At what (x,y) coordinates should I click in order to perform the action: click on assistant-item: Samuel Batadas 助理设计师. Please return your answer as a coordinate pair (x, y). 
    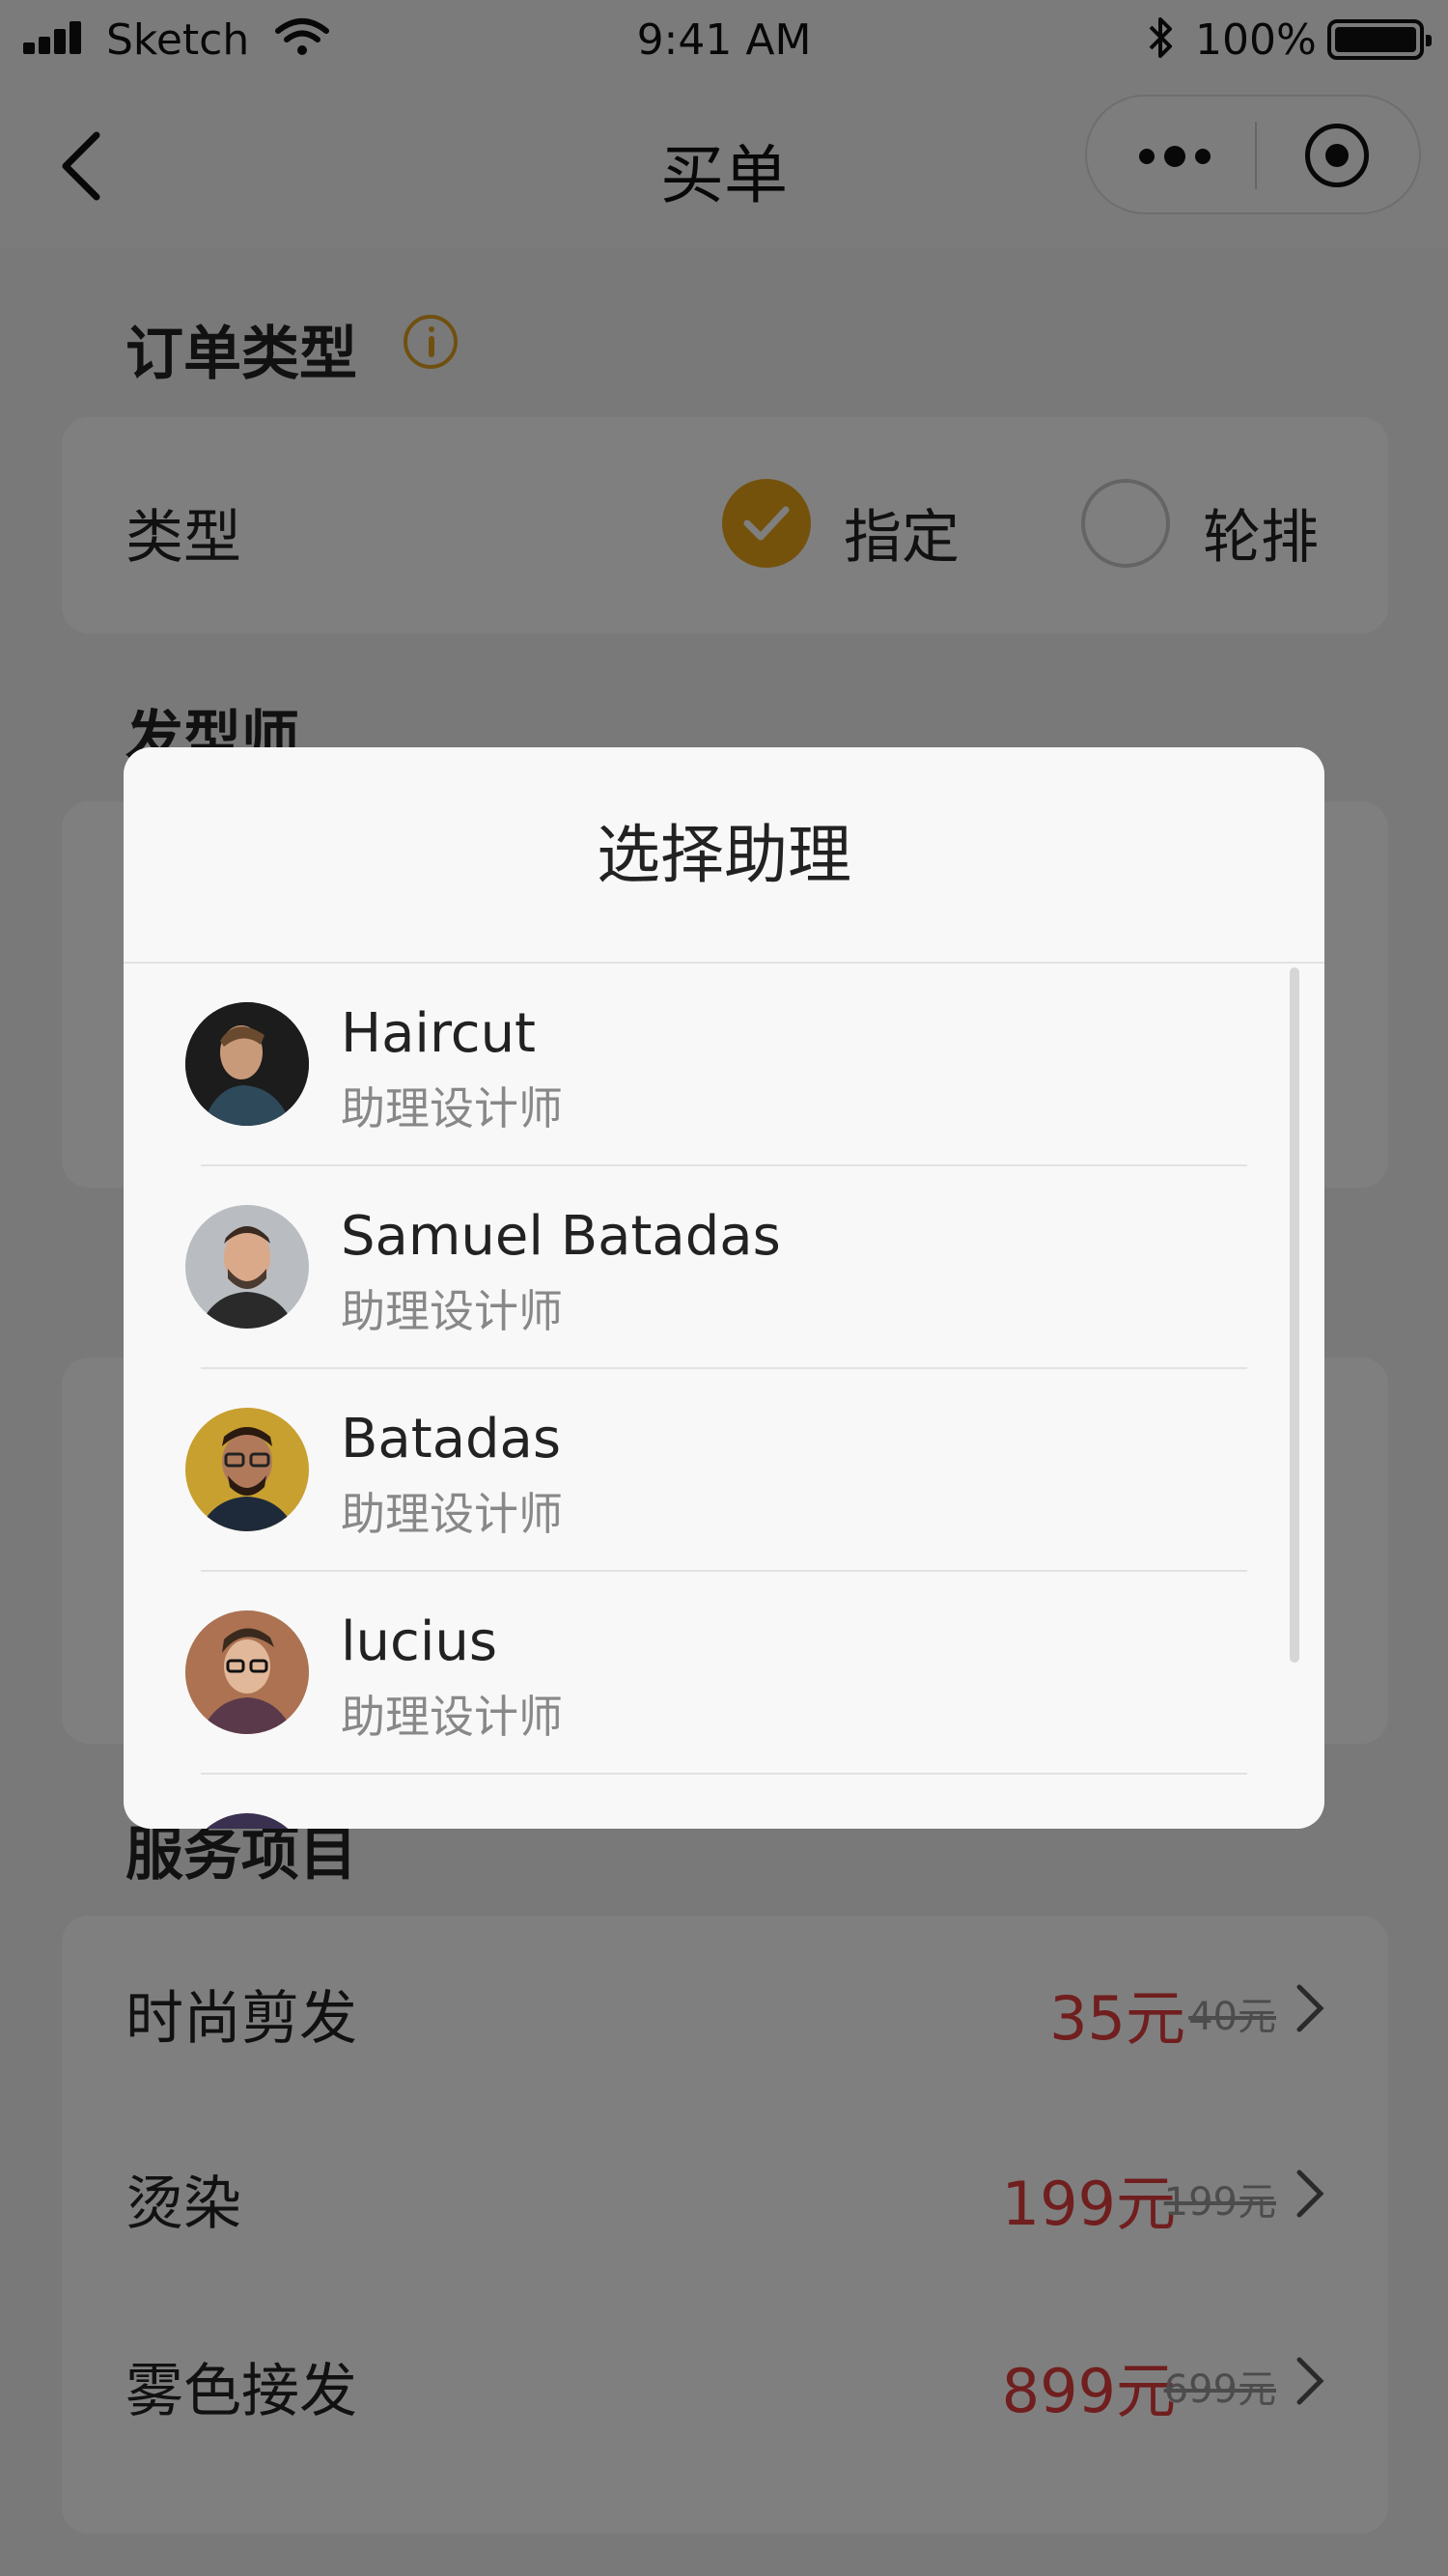
    Looking at the image, I should click on (724, 1268).